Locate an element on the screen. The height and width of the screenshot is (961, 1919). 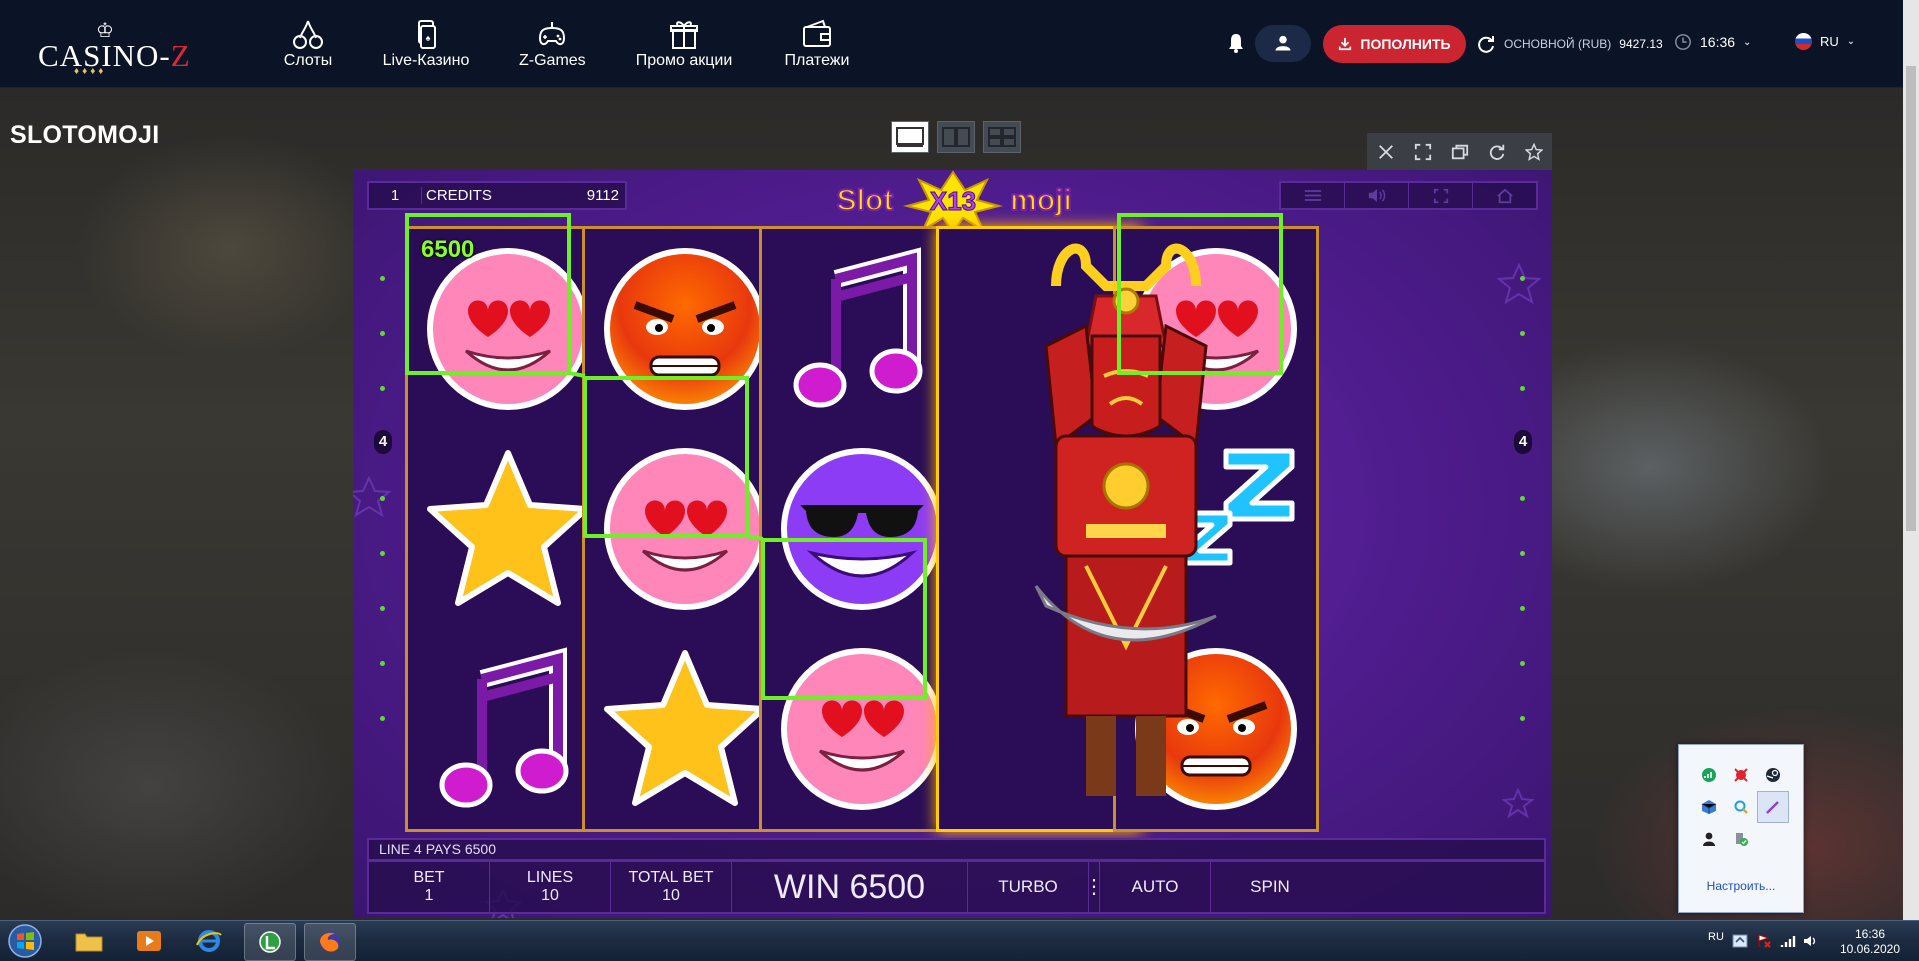
green-app-icon is located at coordinates (270, 942).